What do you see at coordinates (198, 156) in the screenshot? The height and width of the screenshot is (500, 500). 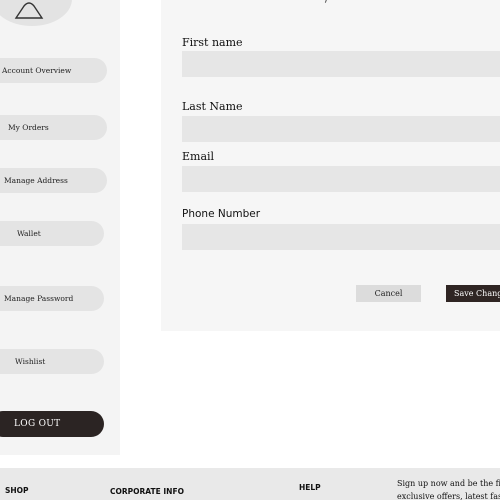 I see `email-label: Email` at bounding box center [198, 156].